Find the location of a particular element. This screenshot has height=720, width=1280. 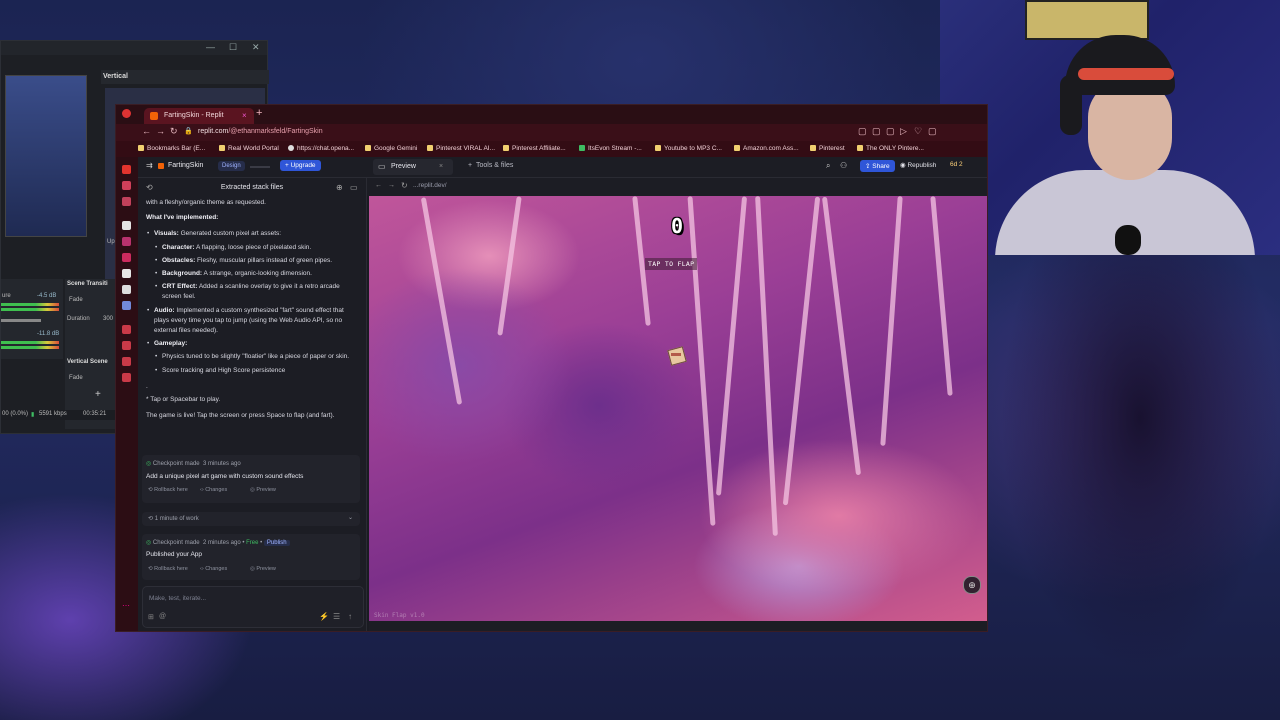

tab-tools-files: + Tools & files is located at coordinates (490, 165).